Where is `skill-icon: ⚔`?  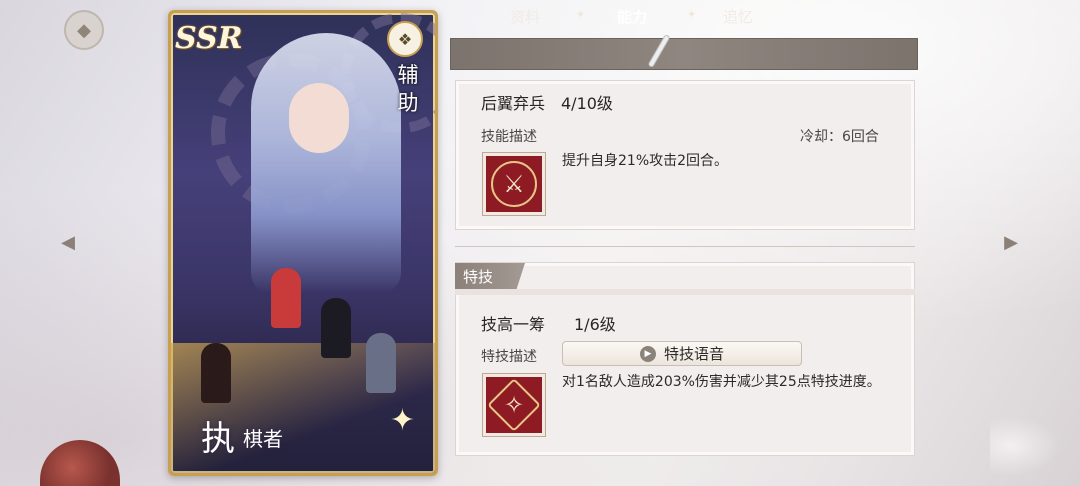 skill-icon: ⚔ is located at coordinates (514, 184).